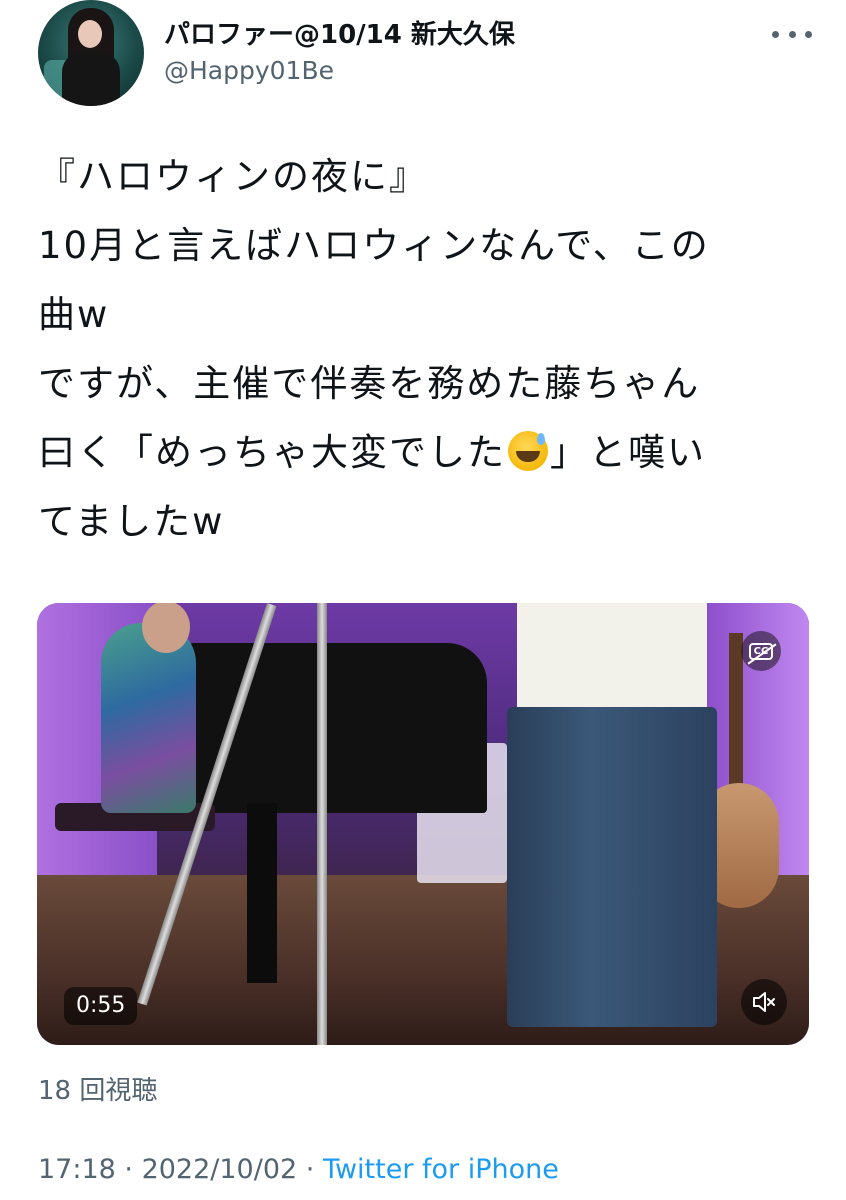 The width and height of the screenshot is (846, 1200). I want to click on tweet-line: ですが、主催で伴奏を務めた藤ちゃん, so click(369, 383).